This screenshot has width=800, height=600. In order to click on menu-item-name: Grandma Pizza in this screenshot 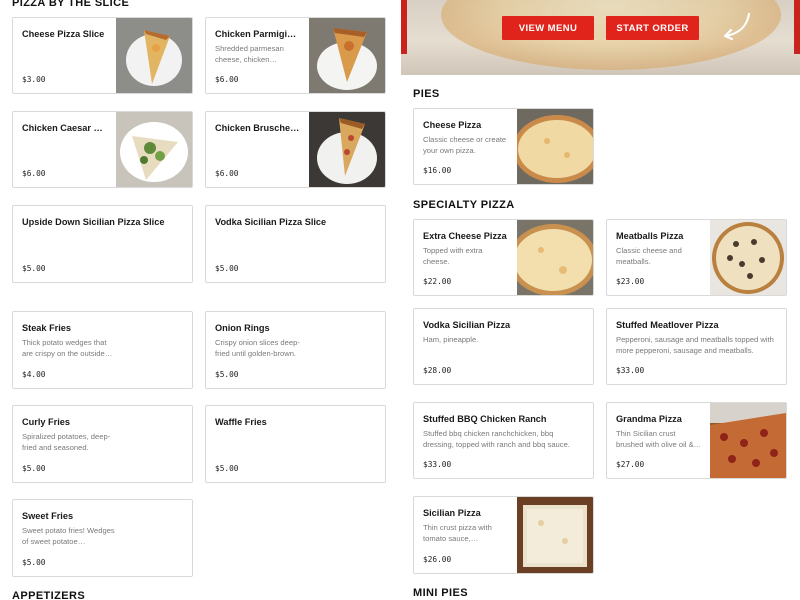, I will do `click(649, 419)`.